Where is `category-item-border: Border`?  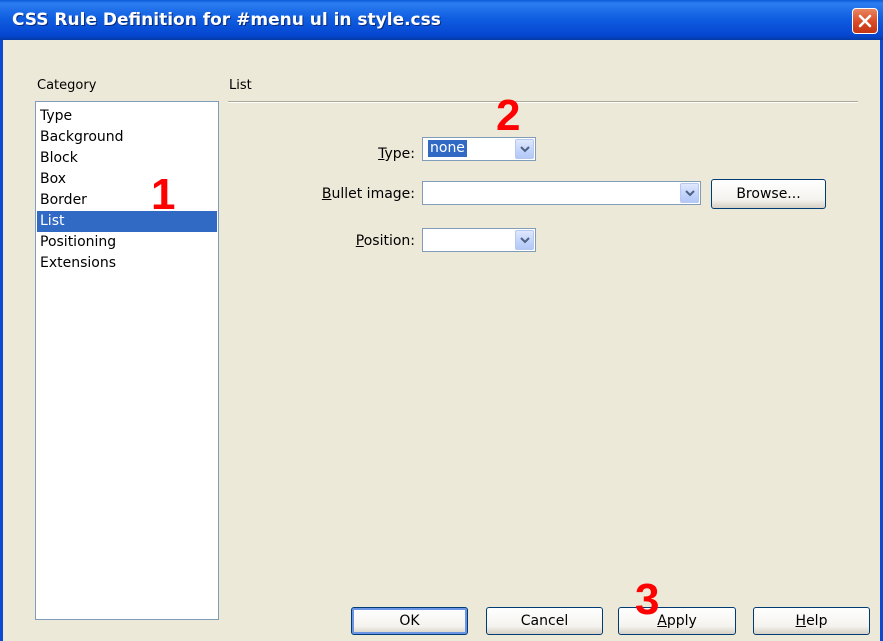 category-item-border: Border is located at coordinates (127, 200).